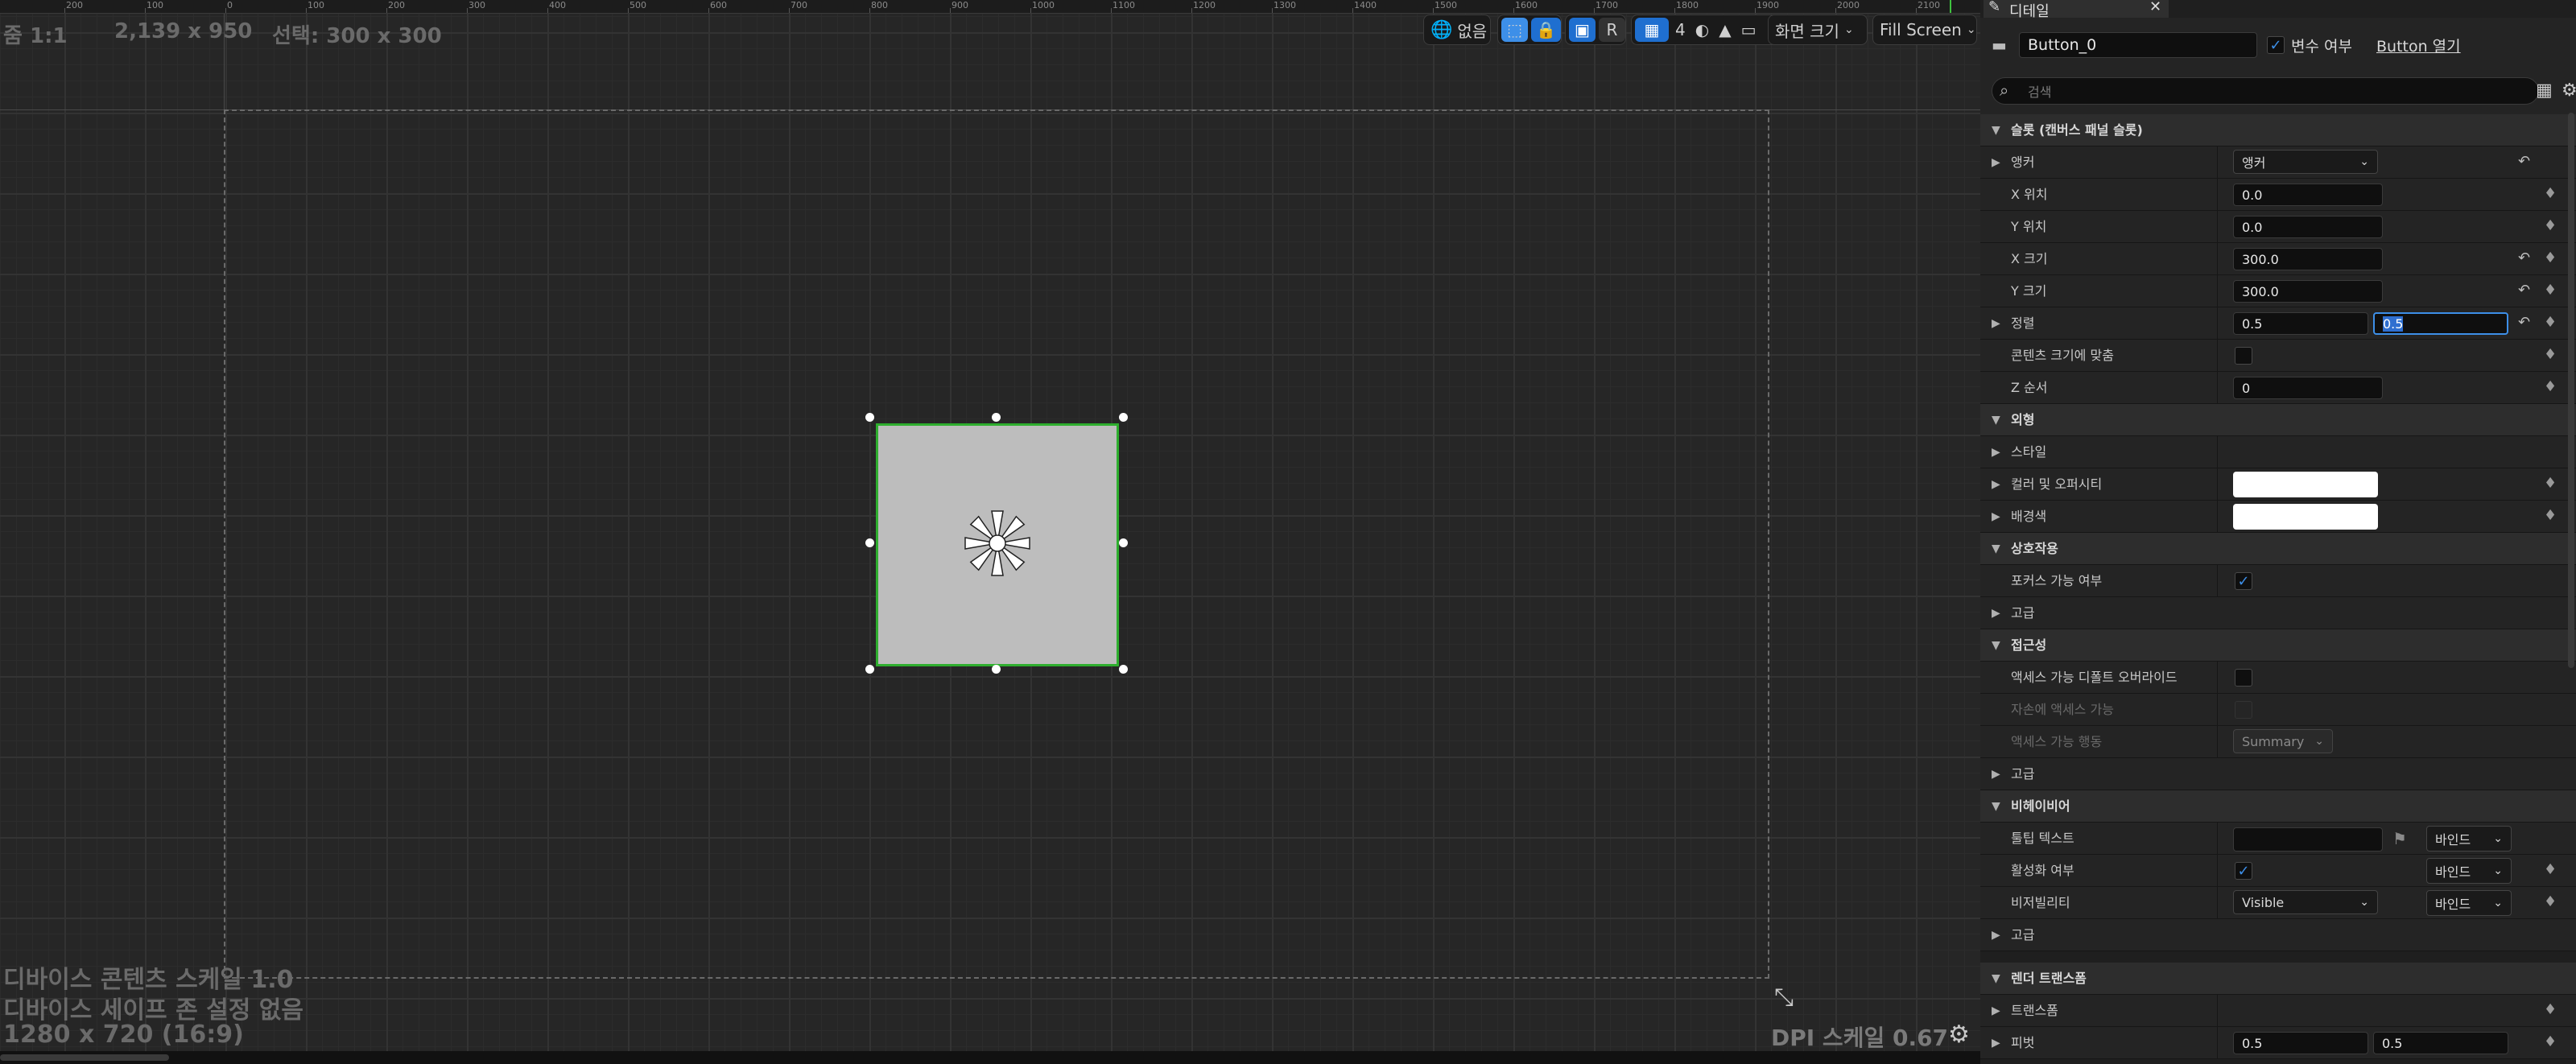 The height and width of the screenshot is (1064, 2576). I want to click on reset-y-size-icon: ↶, so click(2524, 290).